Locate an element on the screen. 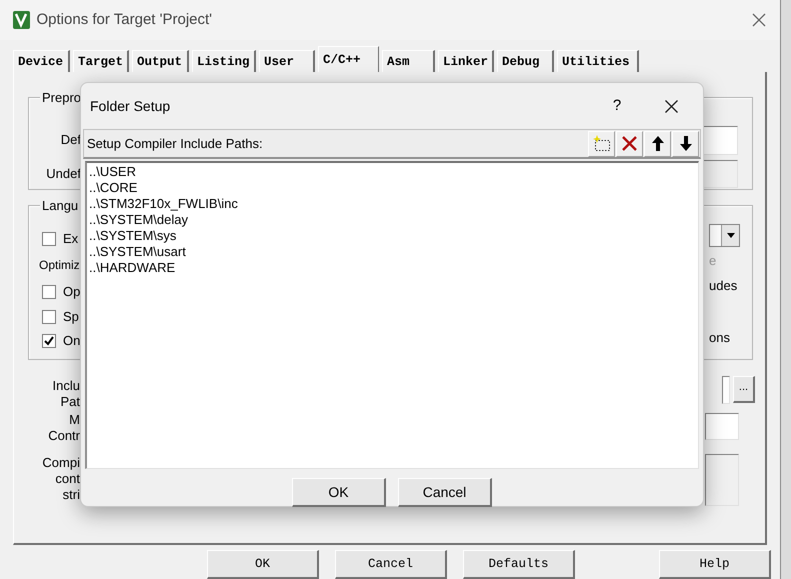 The image size is (791, 579). option-label: e is located at coordinates (712, 261).